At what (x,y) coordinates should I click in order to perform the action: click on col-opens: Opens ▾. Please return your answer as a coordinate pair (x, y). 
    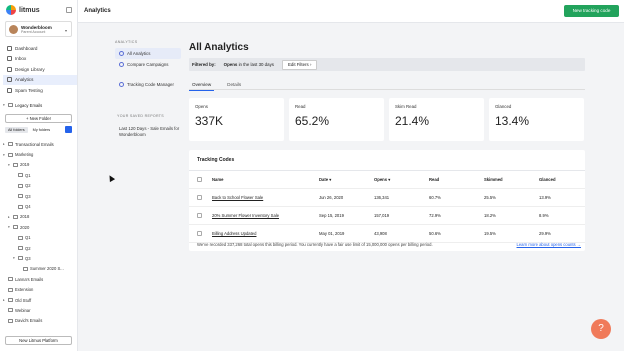
    Looking at the image, I should click on (382, 179).